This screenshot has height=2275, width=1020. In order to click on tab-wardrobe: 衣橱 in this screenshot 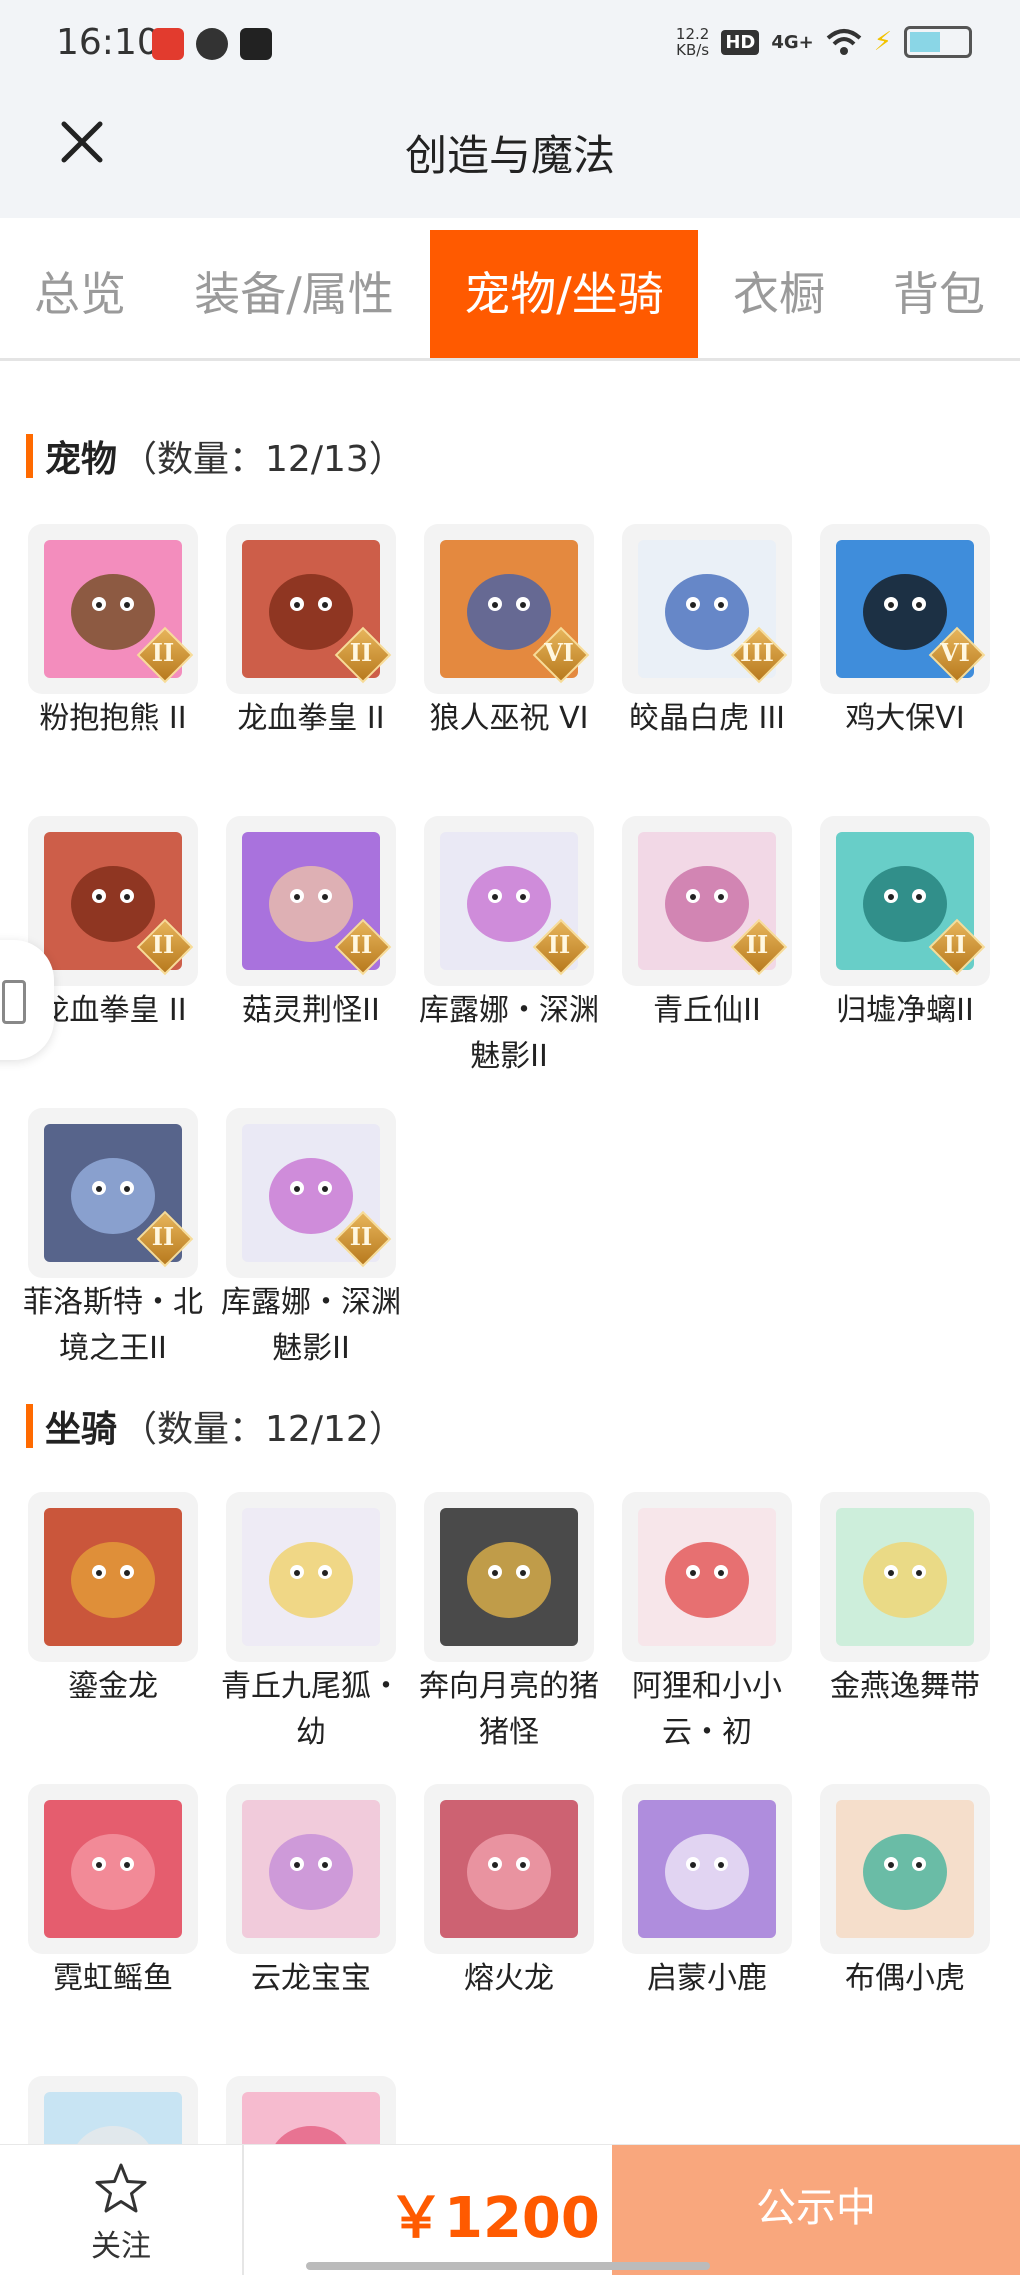, I will do `click(779, 294)`.